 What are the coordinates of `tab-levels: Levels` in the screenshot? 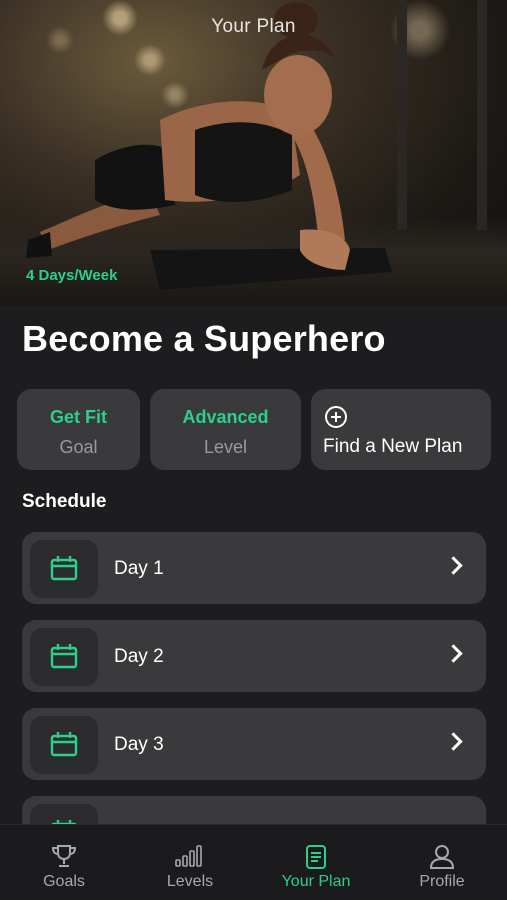 It's located at (190, 862).